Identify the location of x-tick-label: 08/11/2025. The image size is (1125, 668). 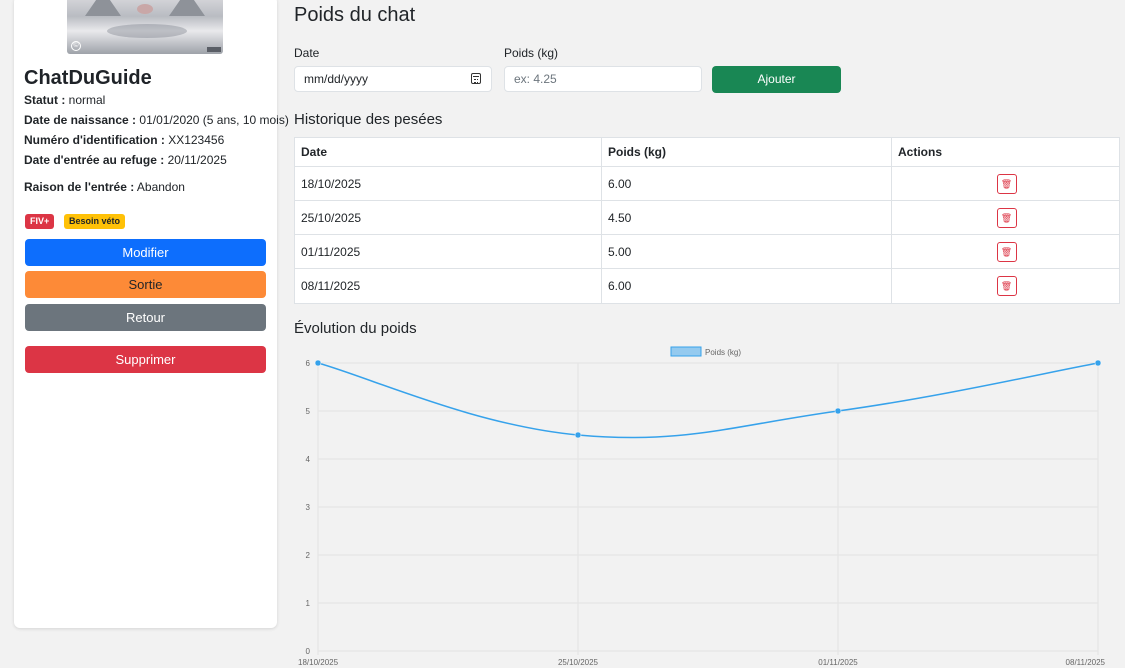
(1086, 662).